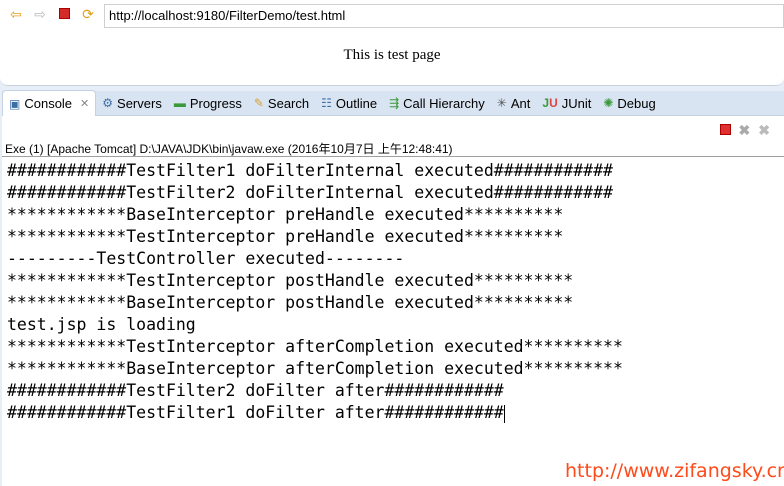  I want to click on junit-icon: JU, so click(550, 103).